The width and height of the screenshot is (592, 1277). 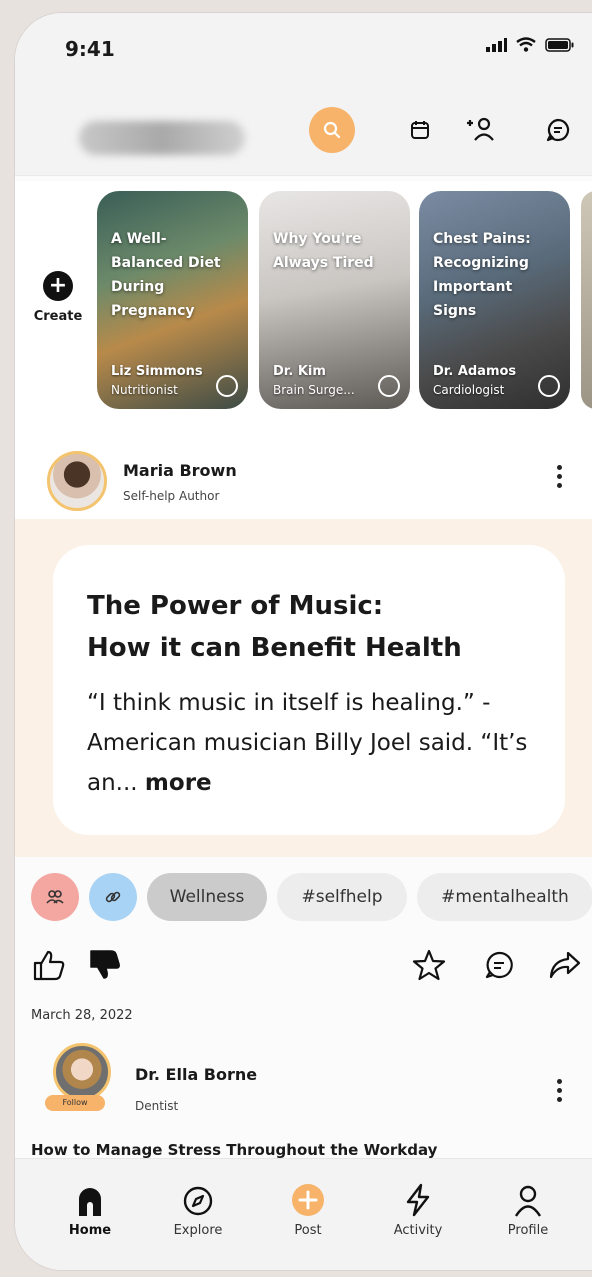 I want to click on thumbs-down-icon, so click(x=105, y=964).